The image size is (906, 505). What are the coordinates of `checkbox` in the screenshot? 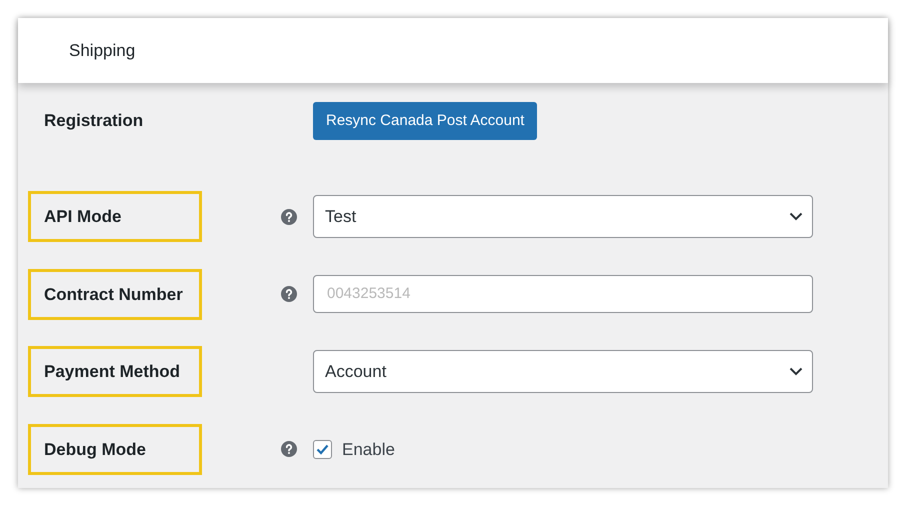 It's located at (322, 449).